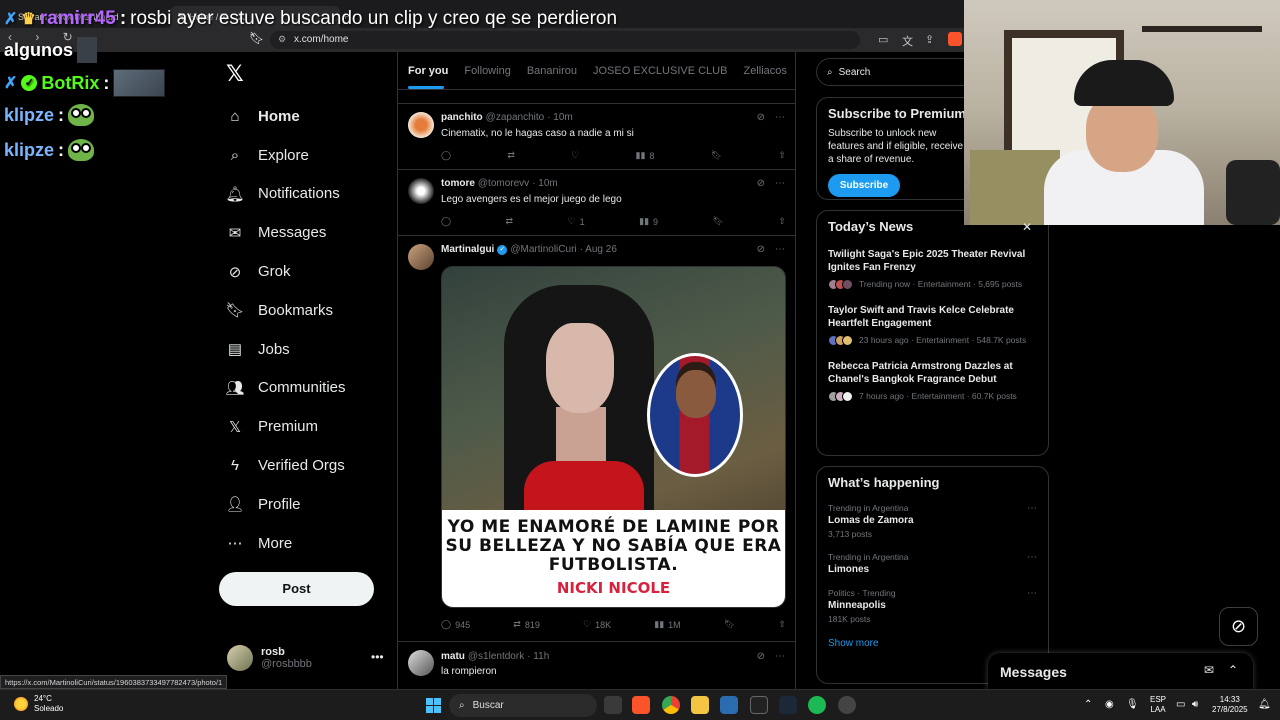 This screenshot has height=720, width=1280. I want to click on like-icon: ♡, so click(575, 155).